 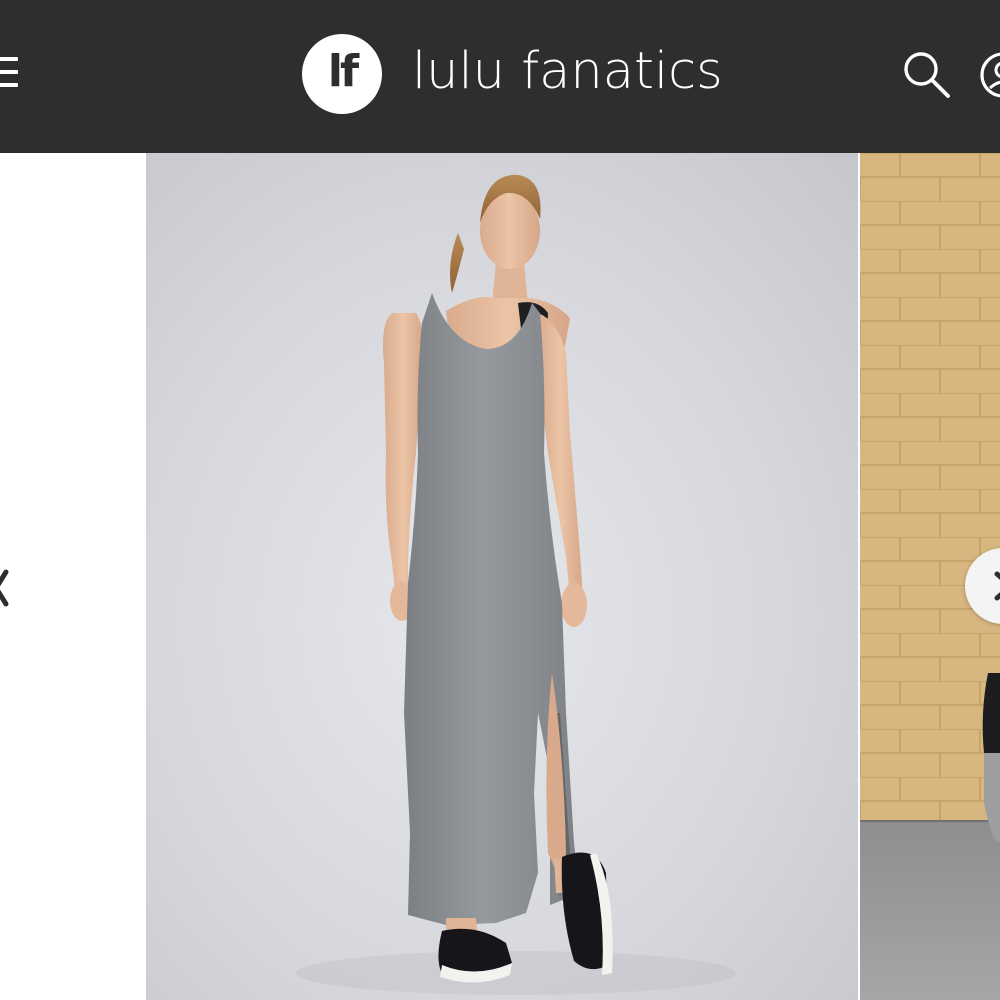 What do you see at coordinates (567, 71) in the screenshot?
I see `brand-name: lulu fanatics` at bounding box center [567, 71].